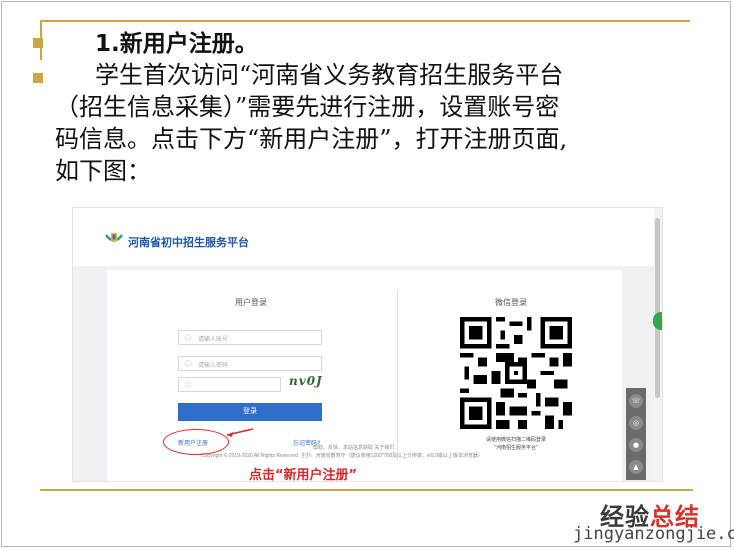 The height and width of the screenshot is (549, 734). Describe the element at coordinates (366, 490) in the screenshot. I see `bottom-rule` at that location.